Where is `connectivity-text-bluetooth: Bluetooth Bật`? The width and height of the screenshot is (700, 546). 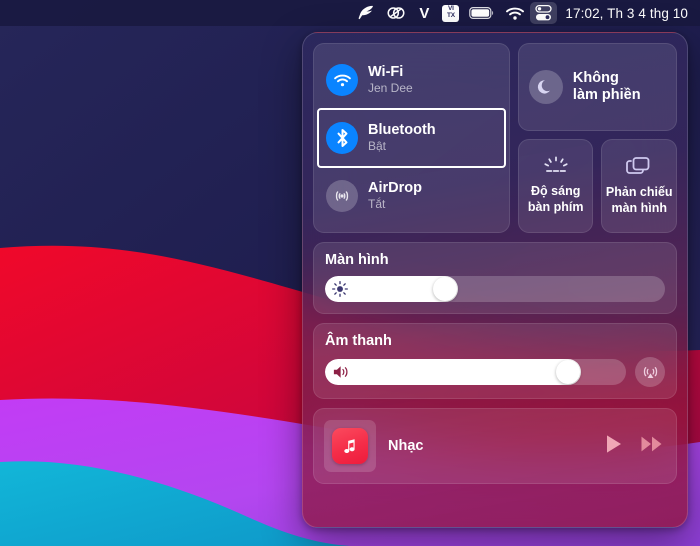
connectivity-text-bluetooth: Bluetooth Bật is located at coordinates (402, 137).